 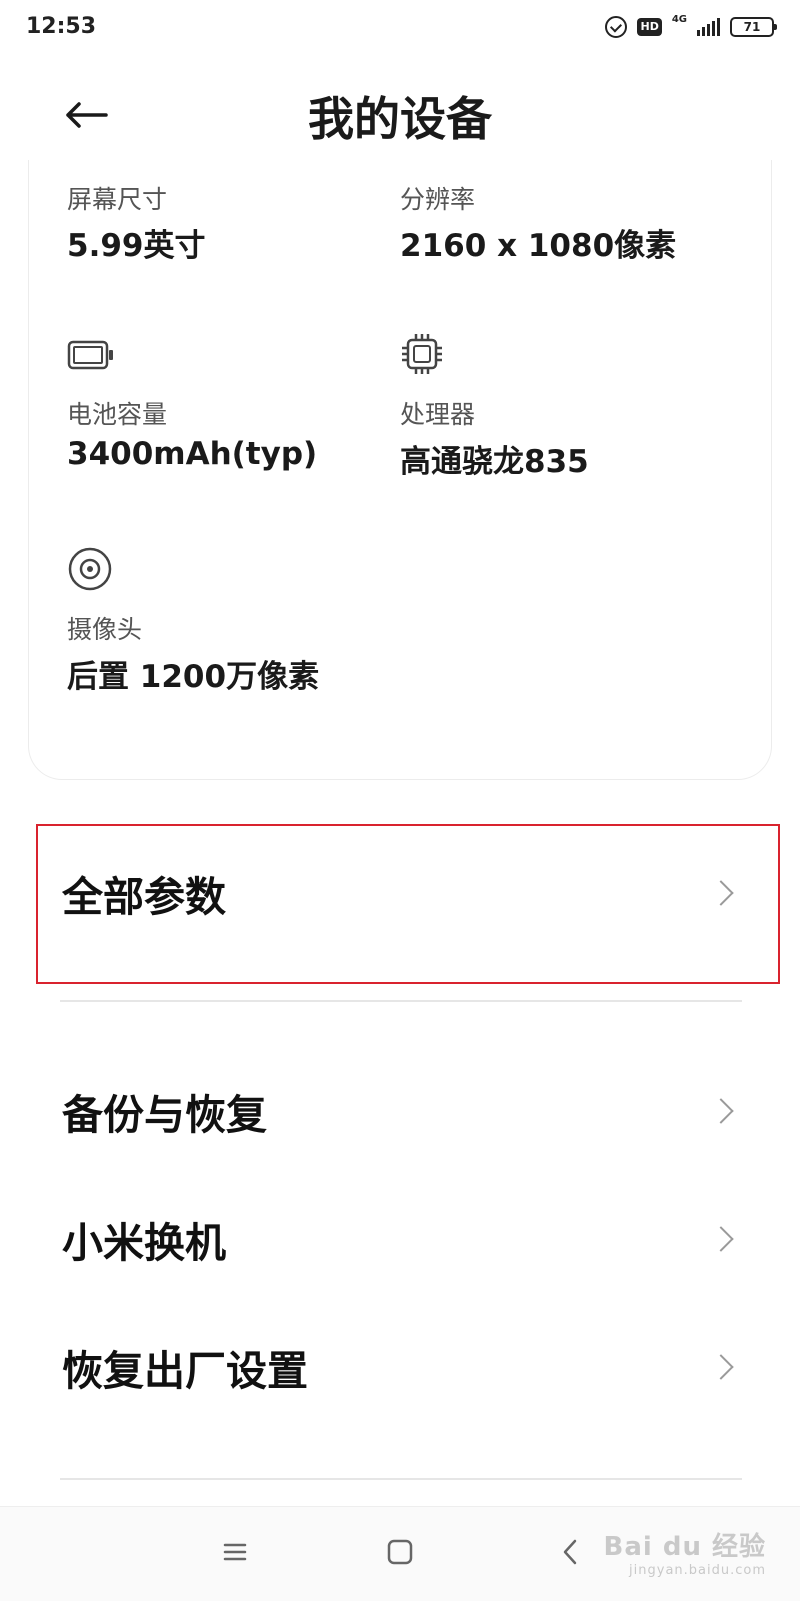 I want to click on watermark-sub: jingyan.baidu.com, so click(x=697, y=1570).